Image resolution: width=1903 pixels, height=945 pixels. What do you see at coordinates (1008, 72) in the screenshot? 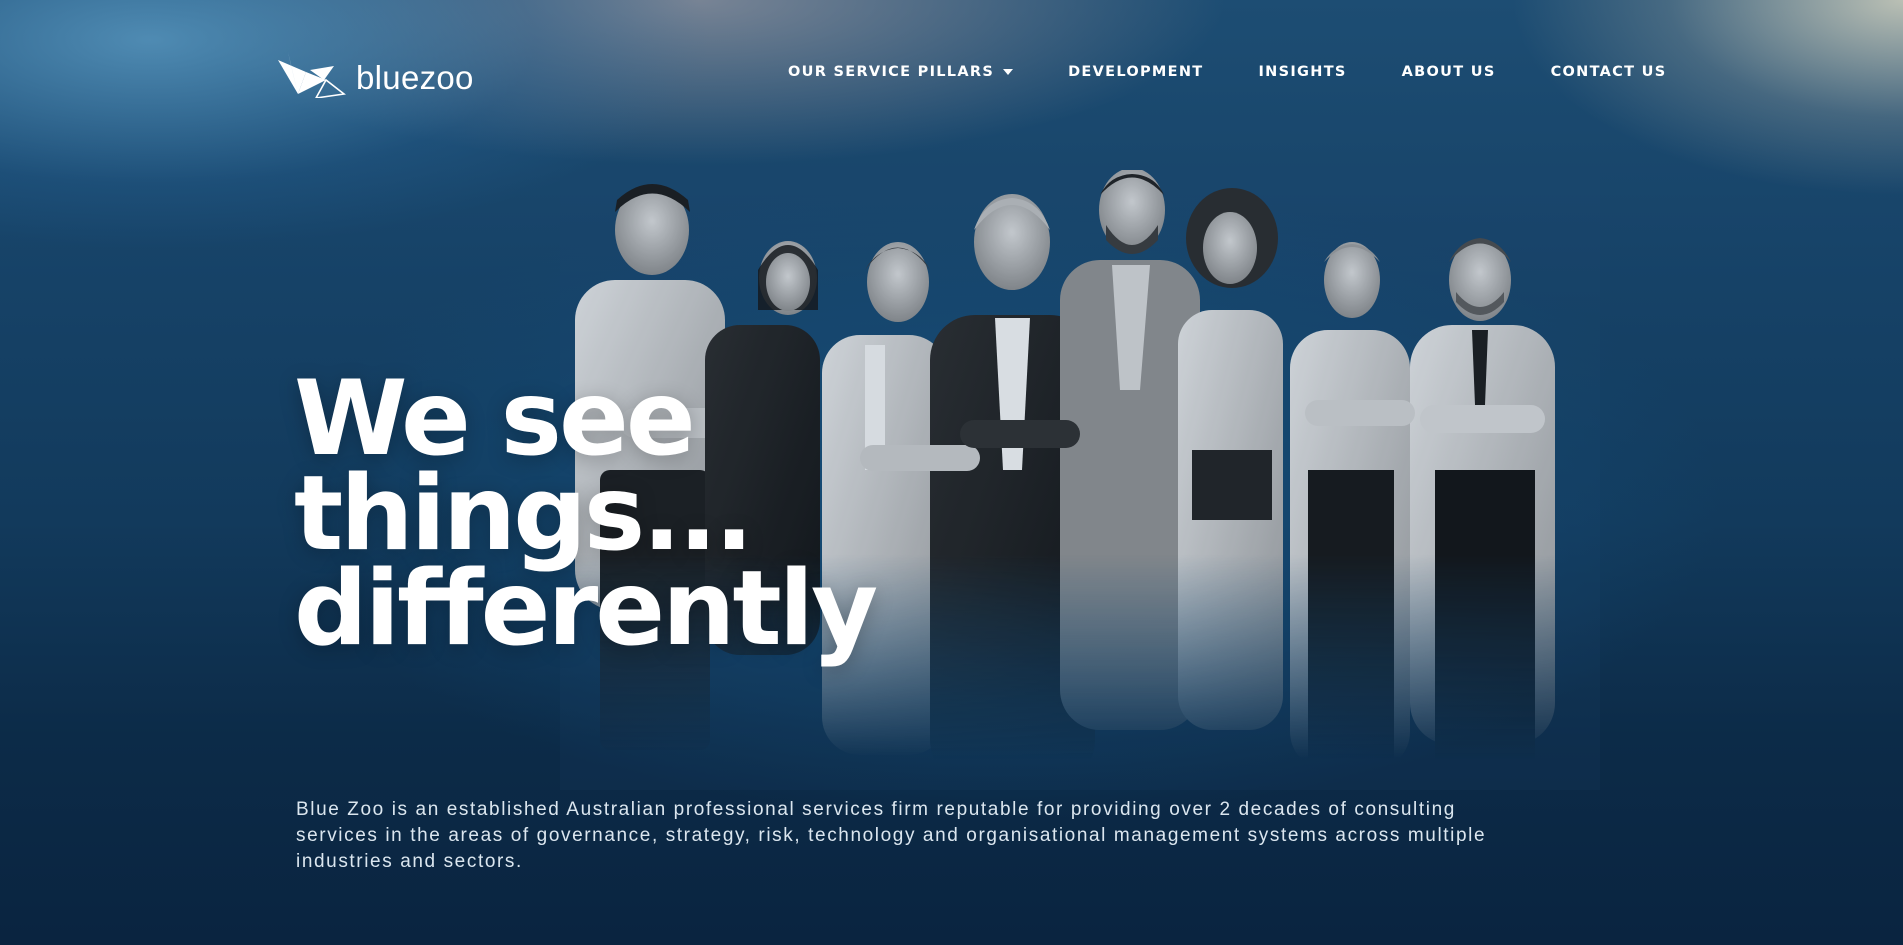
I see `caret-down-icon` at bounding box center [1008, 72].